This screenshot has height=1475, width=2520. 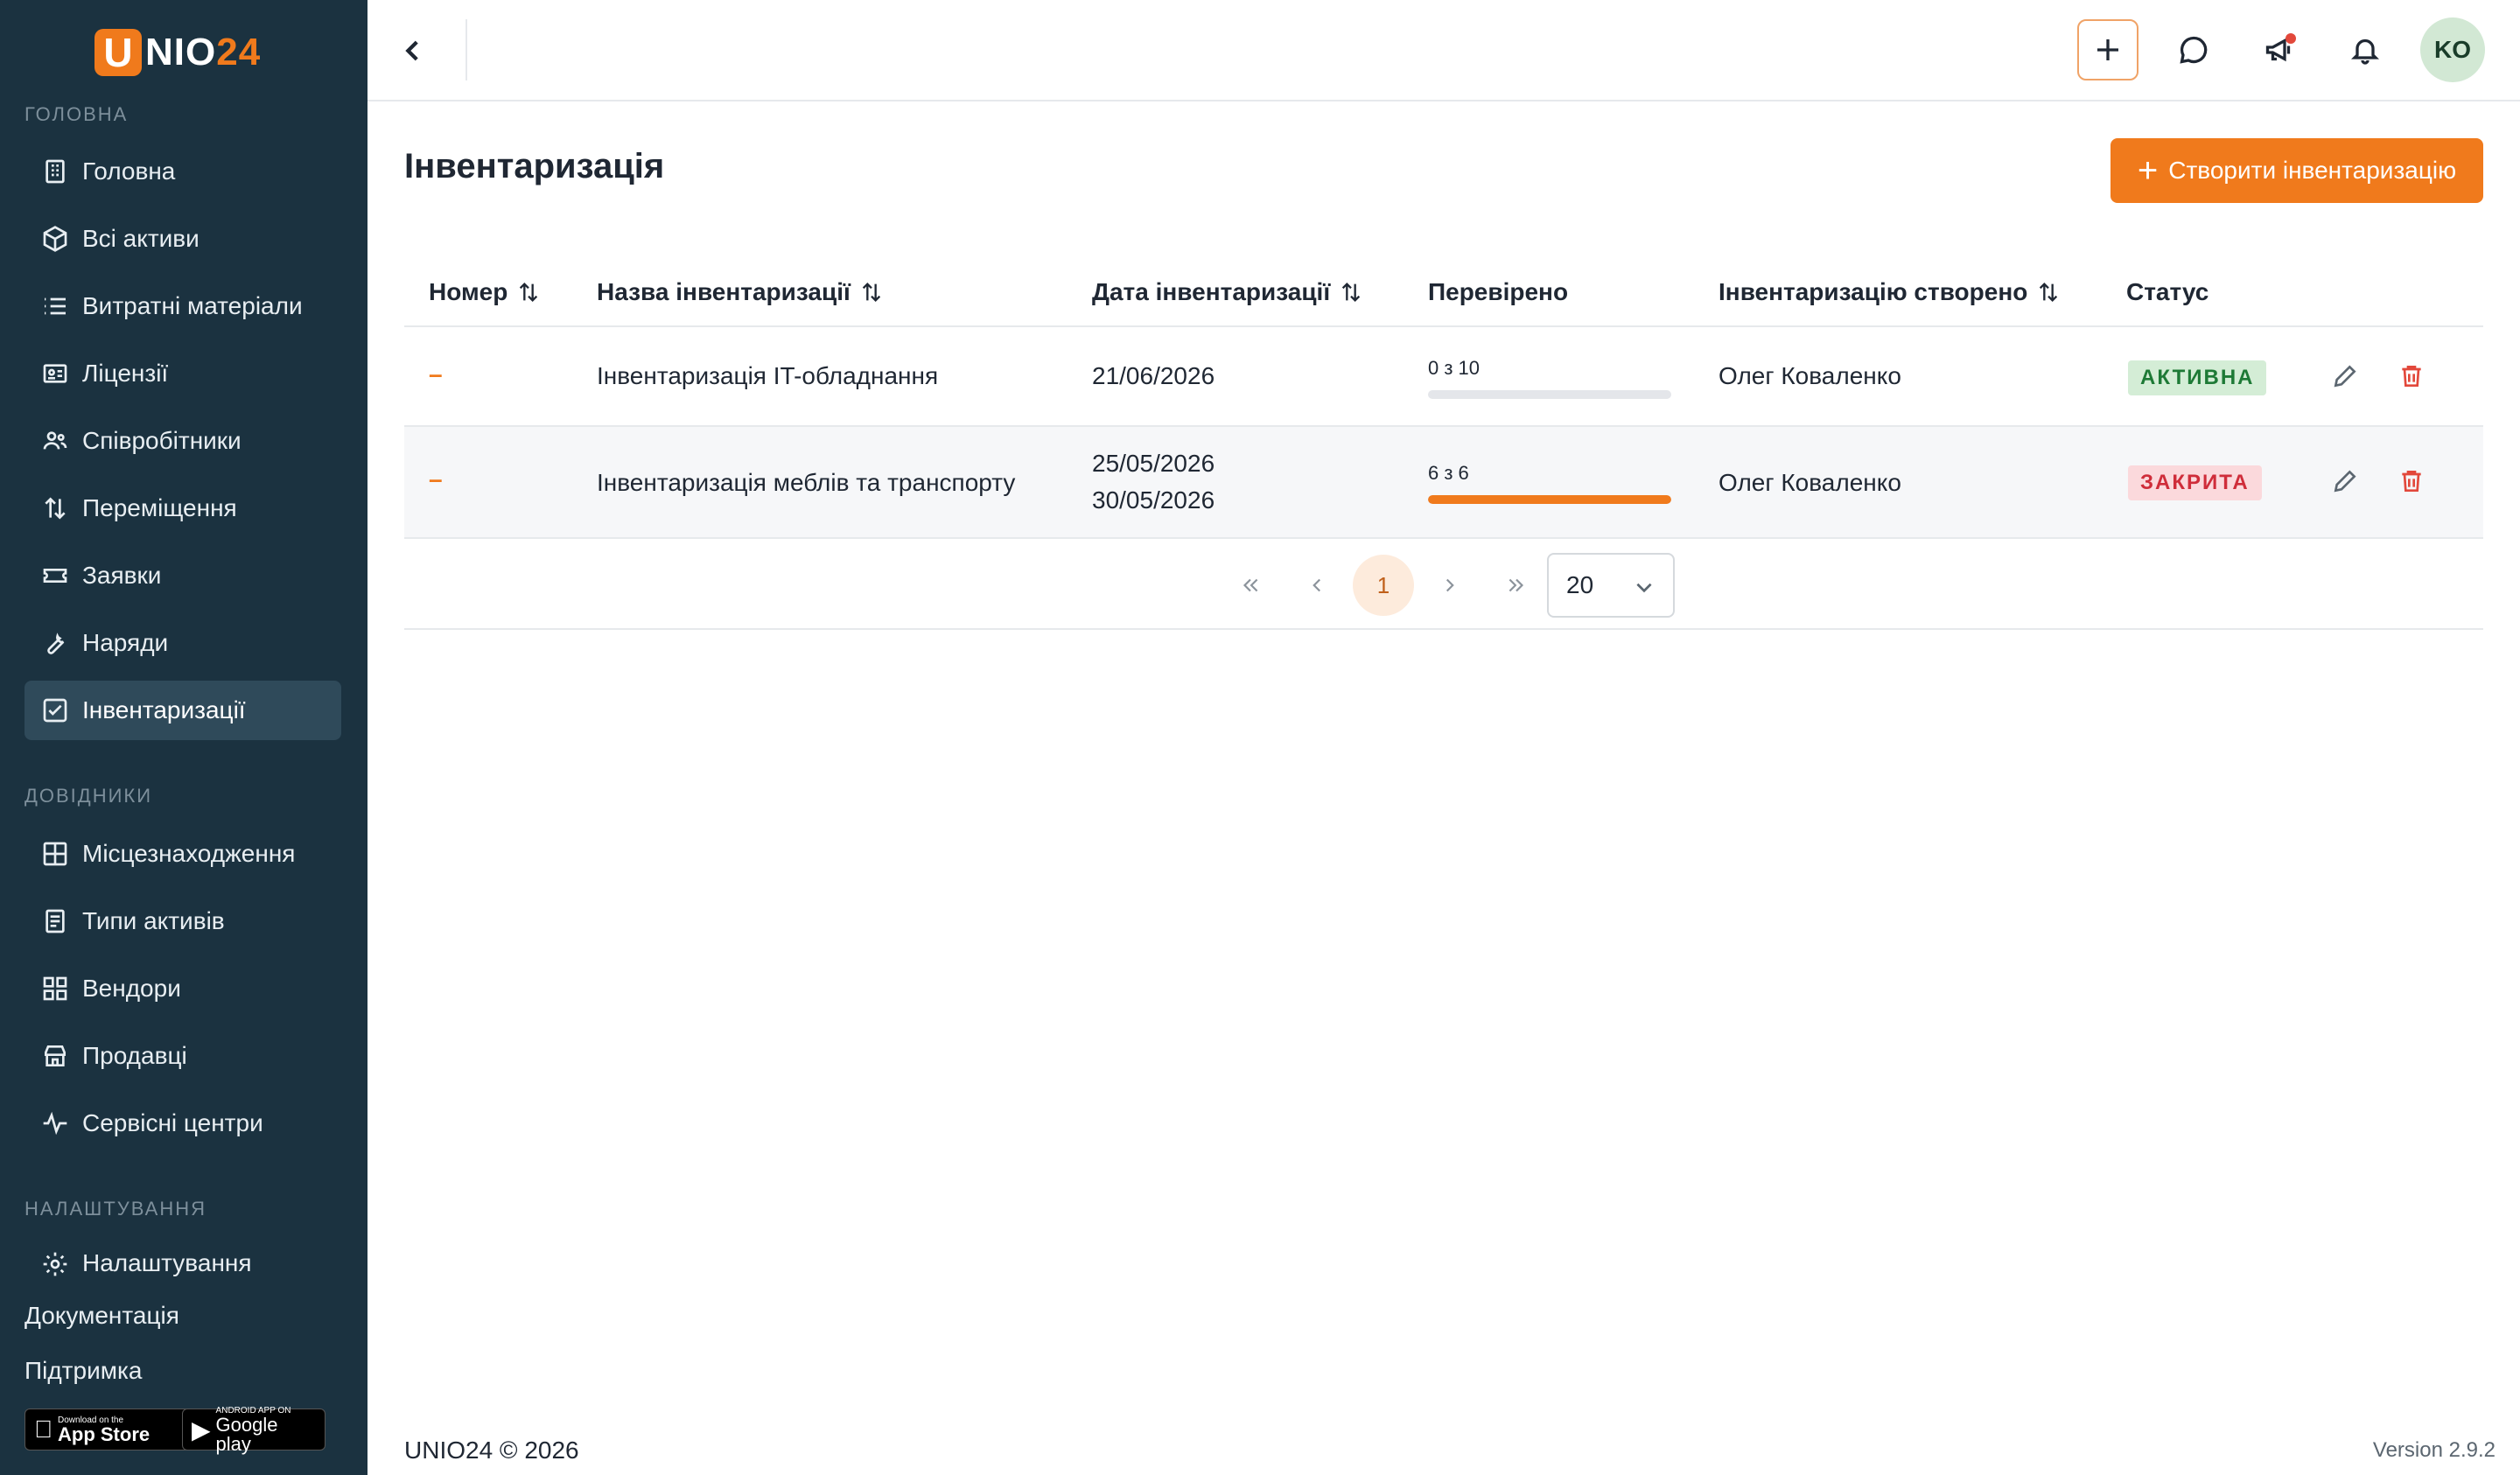 What do you see at coordinates (1889, 292) in the screenshot?
I see `column-header-creator: Інвентаризацію створено` at bounding box center [1889, 292].